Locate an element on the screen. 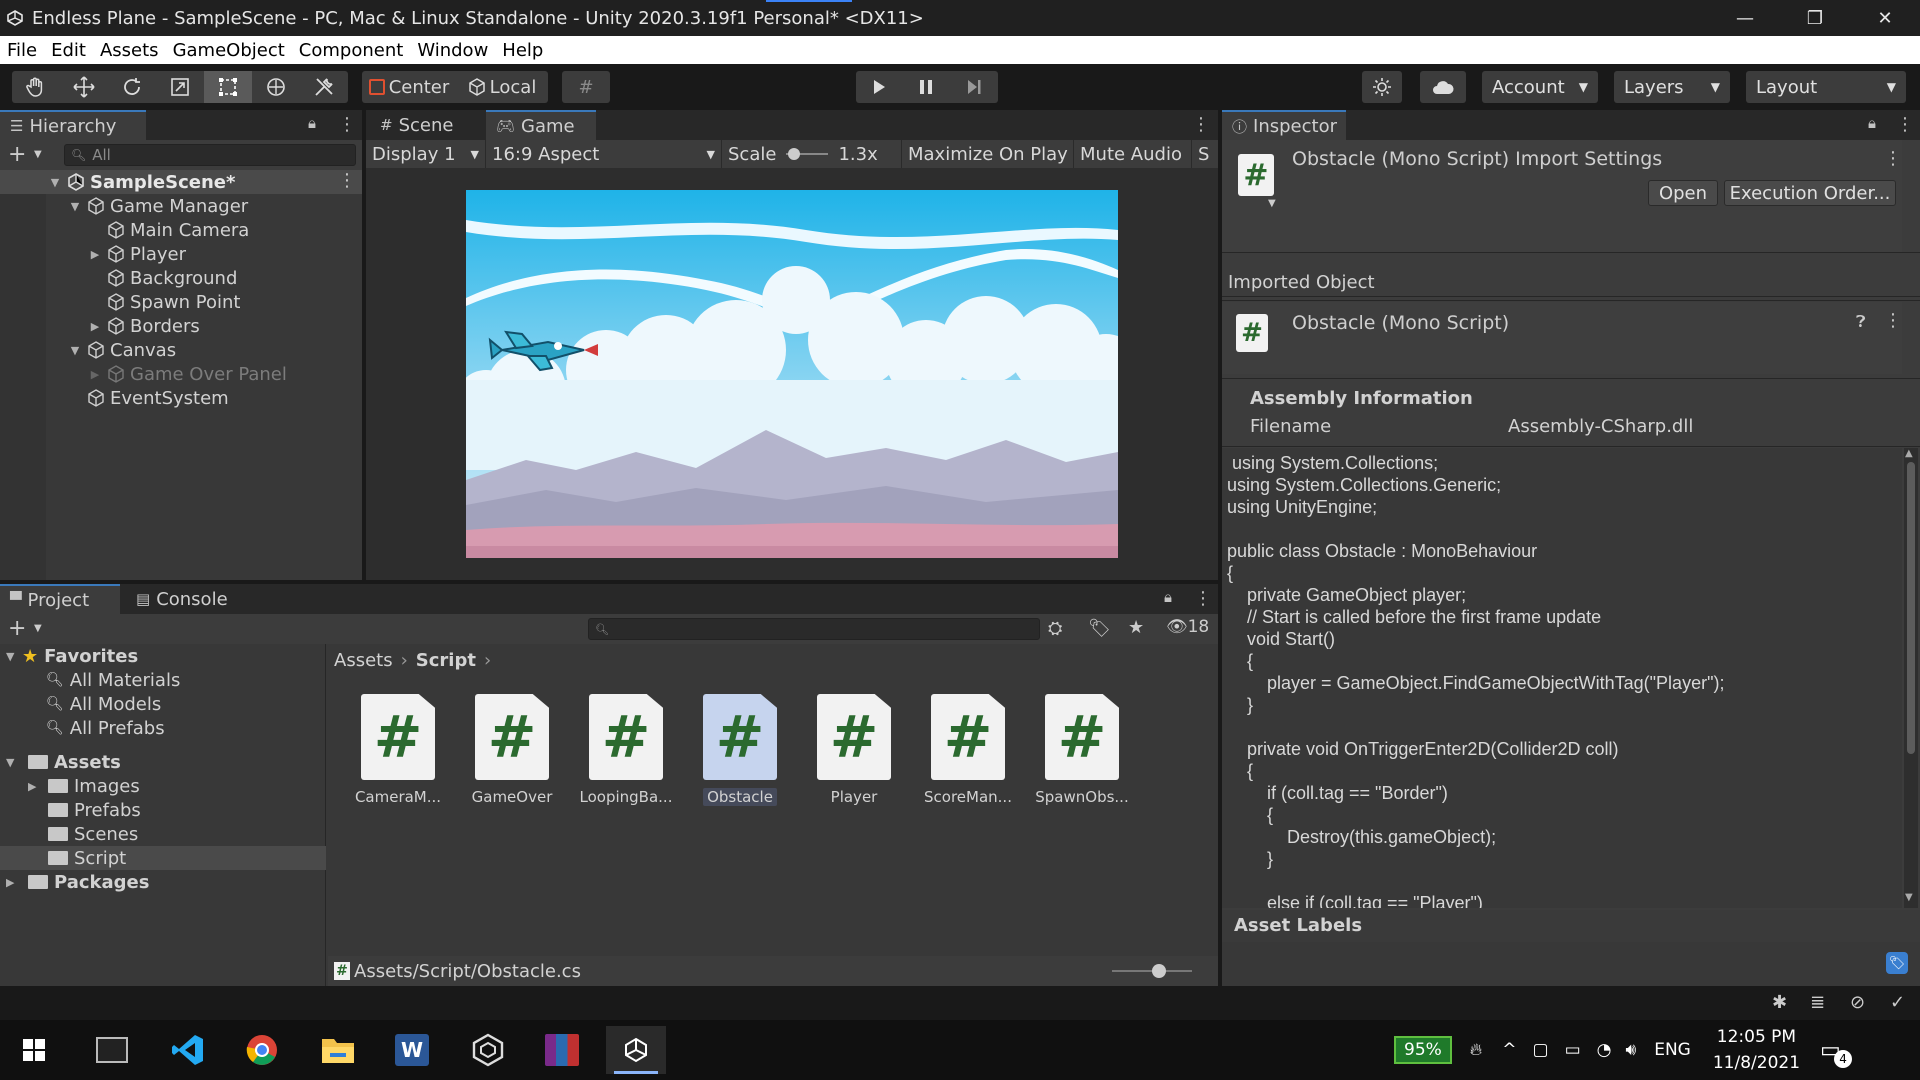 This screenshot has height=1080, width=1920. asset-obstacle-script: # Obstacle is located at coordinates (740, 750).